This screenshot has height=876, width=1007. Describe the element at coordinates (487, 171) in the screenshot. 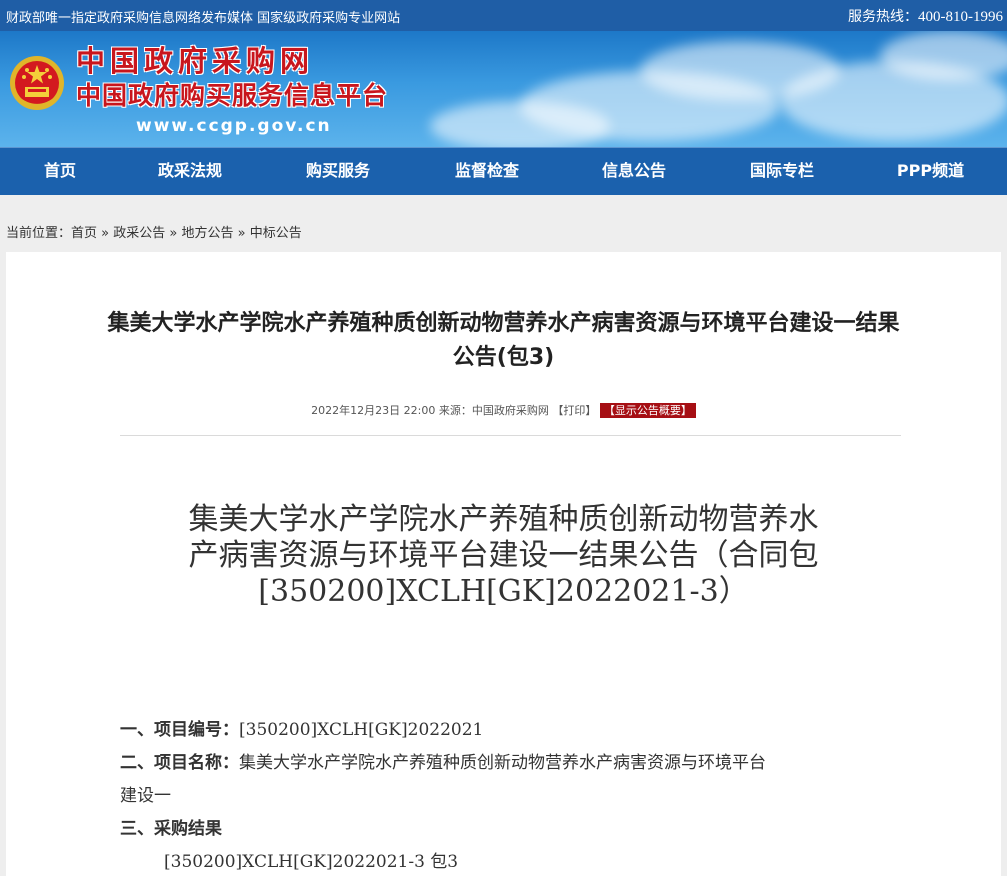

I see `nav-item-supervision: 监督检查` at that location.